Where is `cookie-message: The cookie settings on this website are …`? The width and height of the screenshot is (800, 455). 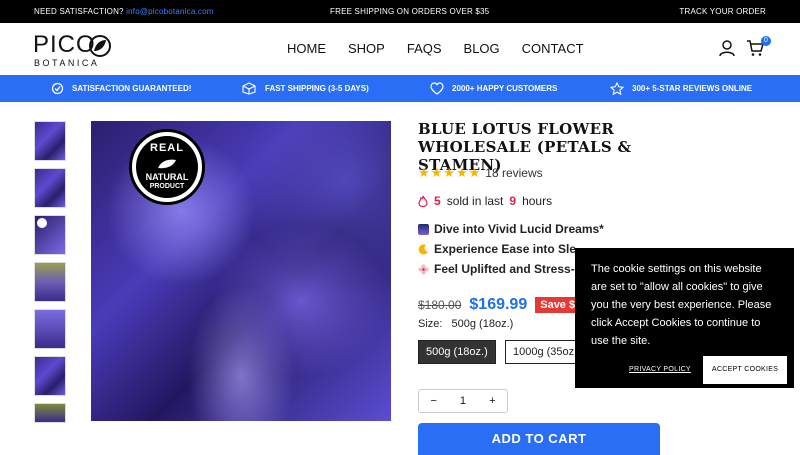 cookie-message: The cookie settings on this website are … is located at coordinates (681, 305).